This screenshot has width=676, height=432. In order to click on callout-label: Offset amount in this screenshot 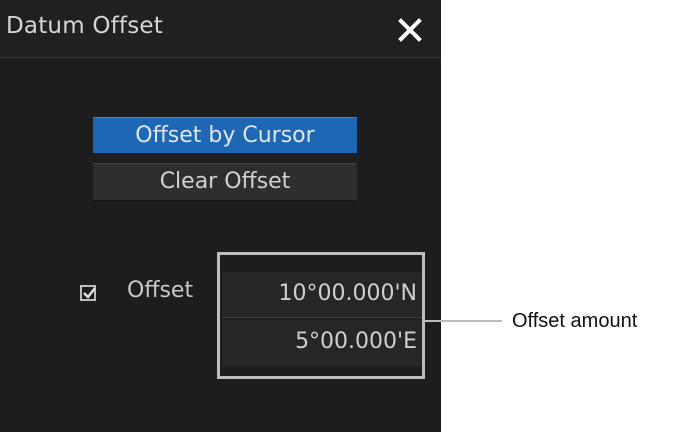, I will do `click(575, 321)`.